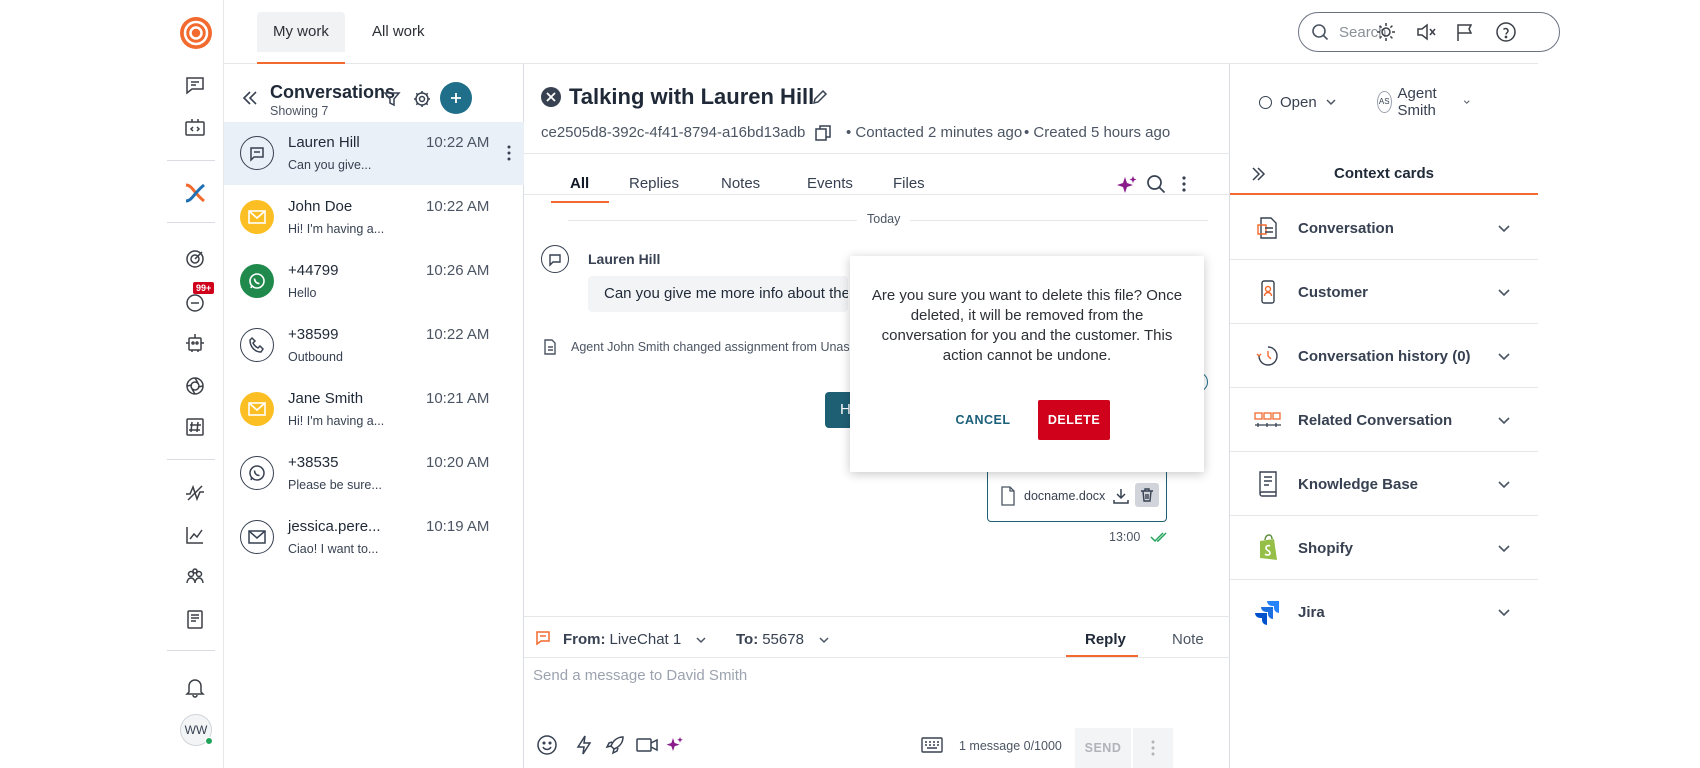 The width and height of the screenshot is (1700, 768). Describe the element at coordinates (1384, 356) in the screenshot. I see `card-conversation-history: Conversation history (0)` at that location.